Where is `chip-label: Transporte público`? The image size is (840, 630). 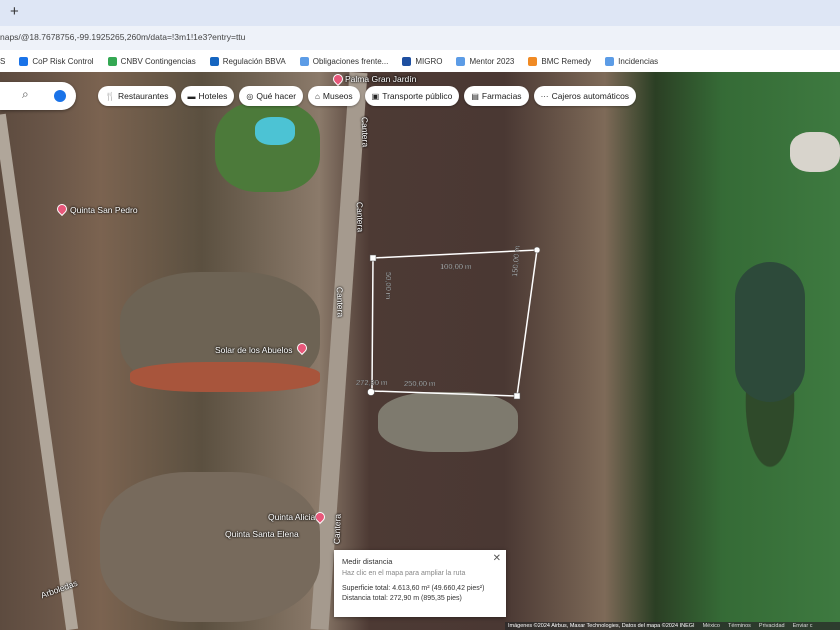 chip-label: Transporte público is located at coordinates (417, 96).